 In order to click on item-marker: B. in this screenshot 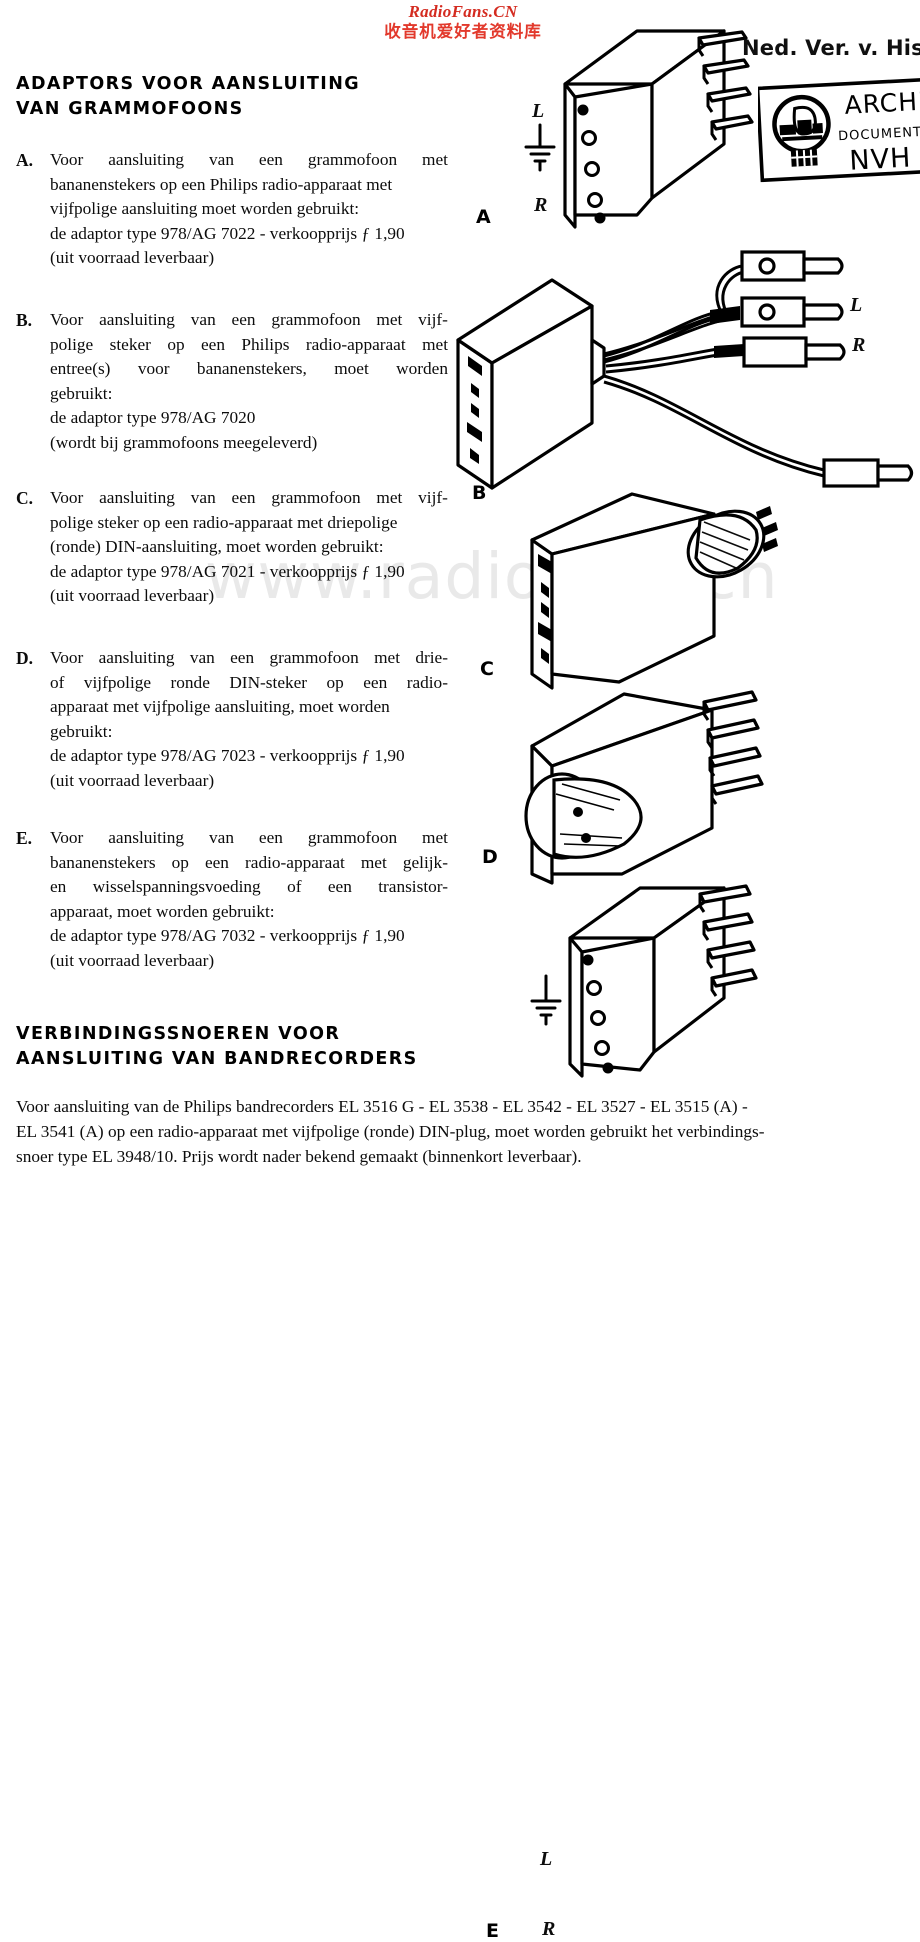, I will do `click(24, 320)`.